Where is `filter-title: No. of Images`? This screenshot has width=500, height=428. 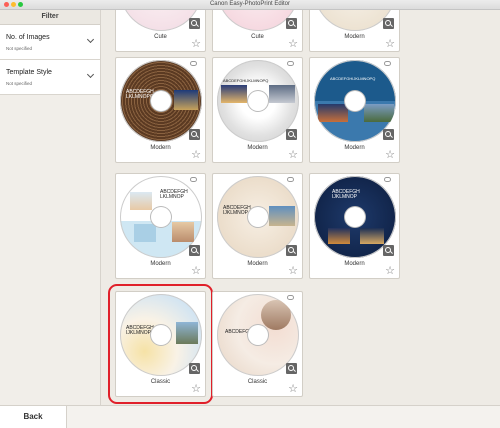
filter-title: No. of Images is located at coordinates (28, 37).